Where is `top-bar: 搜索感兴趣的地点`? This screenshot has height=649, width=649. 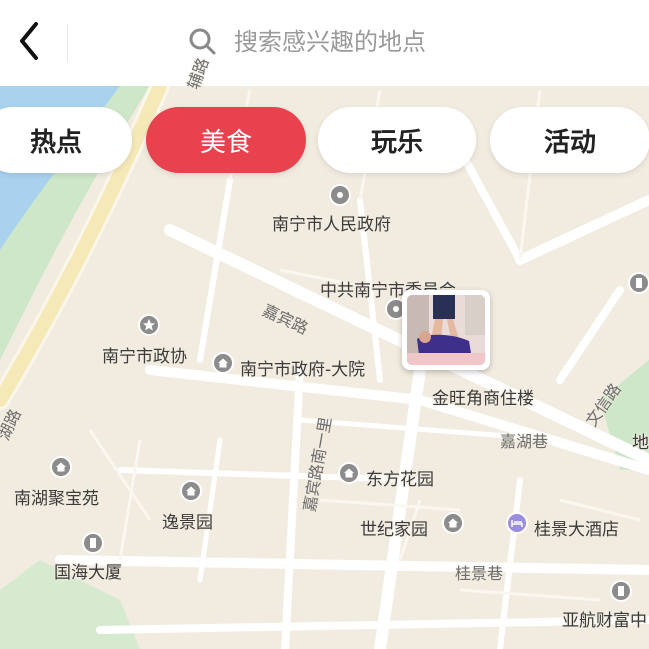
top-bar: 搜索感兴趣的地点 is located at coordinates (324, 43).